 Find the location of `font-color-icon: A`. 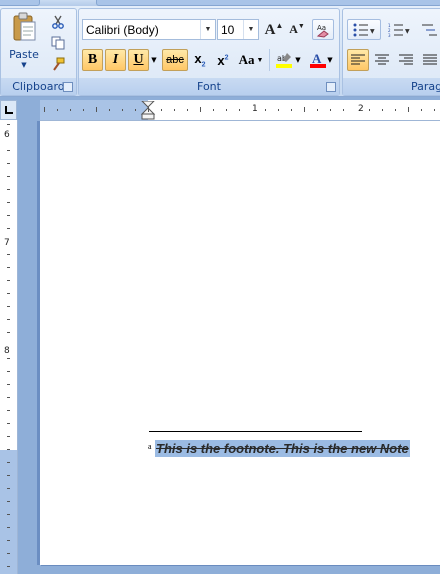

font-color-icon: A is located at coordinates (318, 59).